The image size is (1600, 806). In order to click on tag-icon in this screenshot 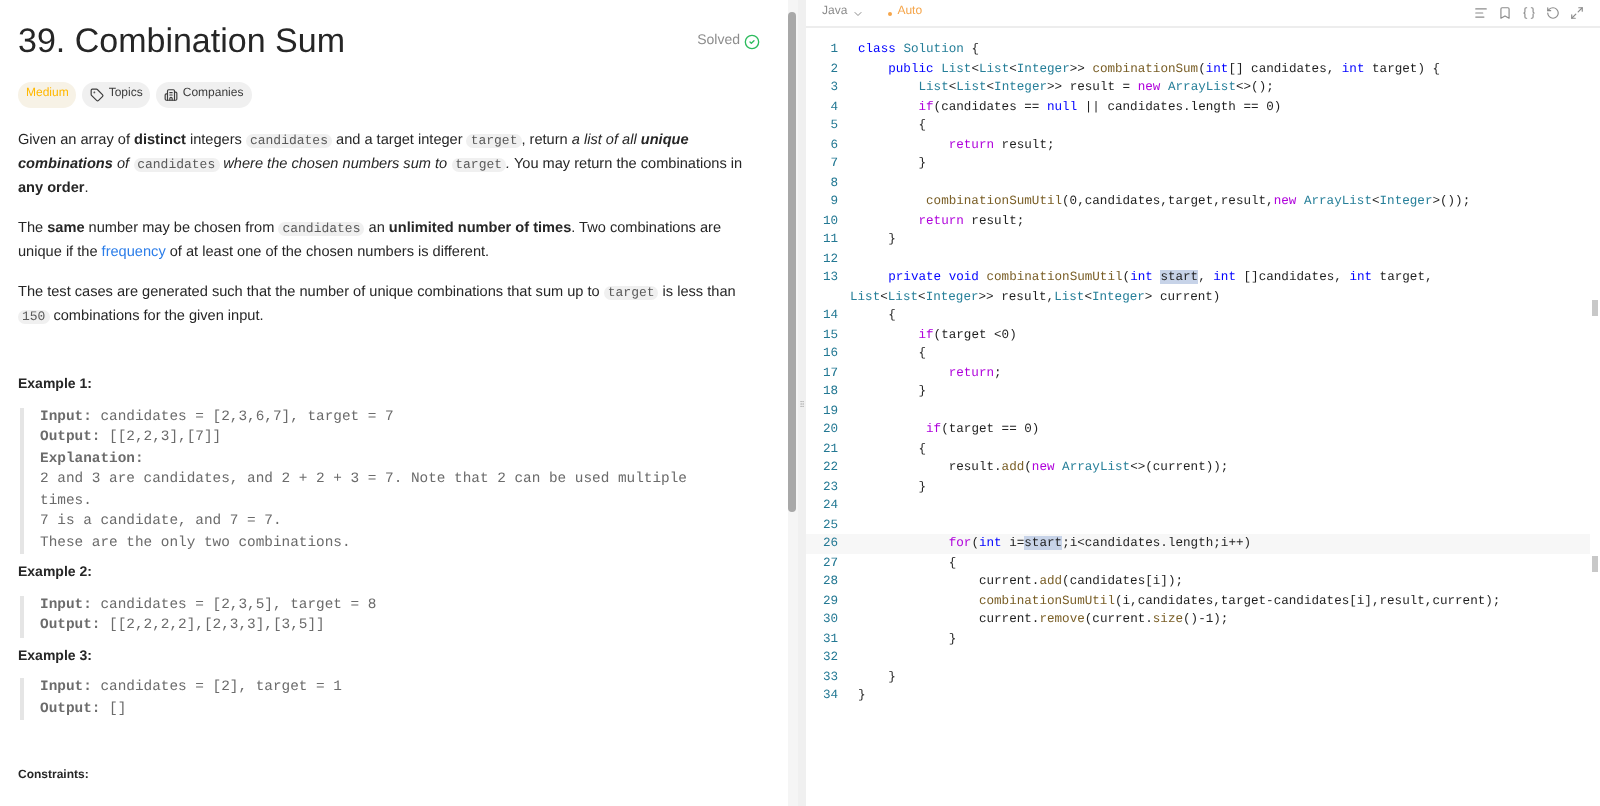, I will do `click(97, 95)`.